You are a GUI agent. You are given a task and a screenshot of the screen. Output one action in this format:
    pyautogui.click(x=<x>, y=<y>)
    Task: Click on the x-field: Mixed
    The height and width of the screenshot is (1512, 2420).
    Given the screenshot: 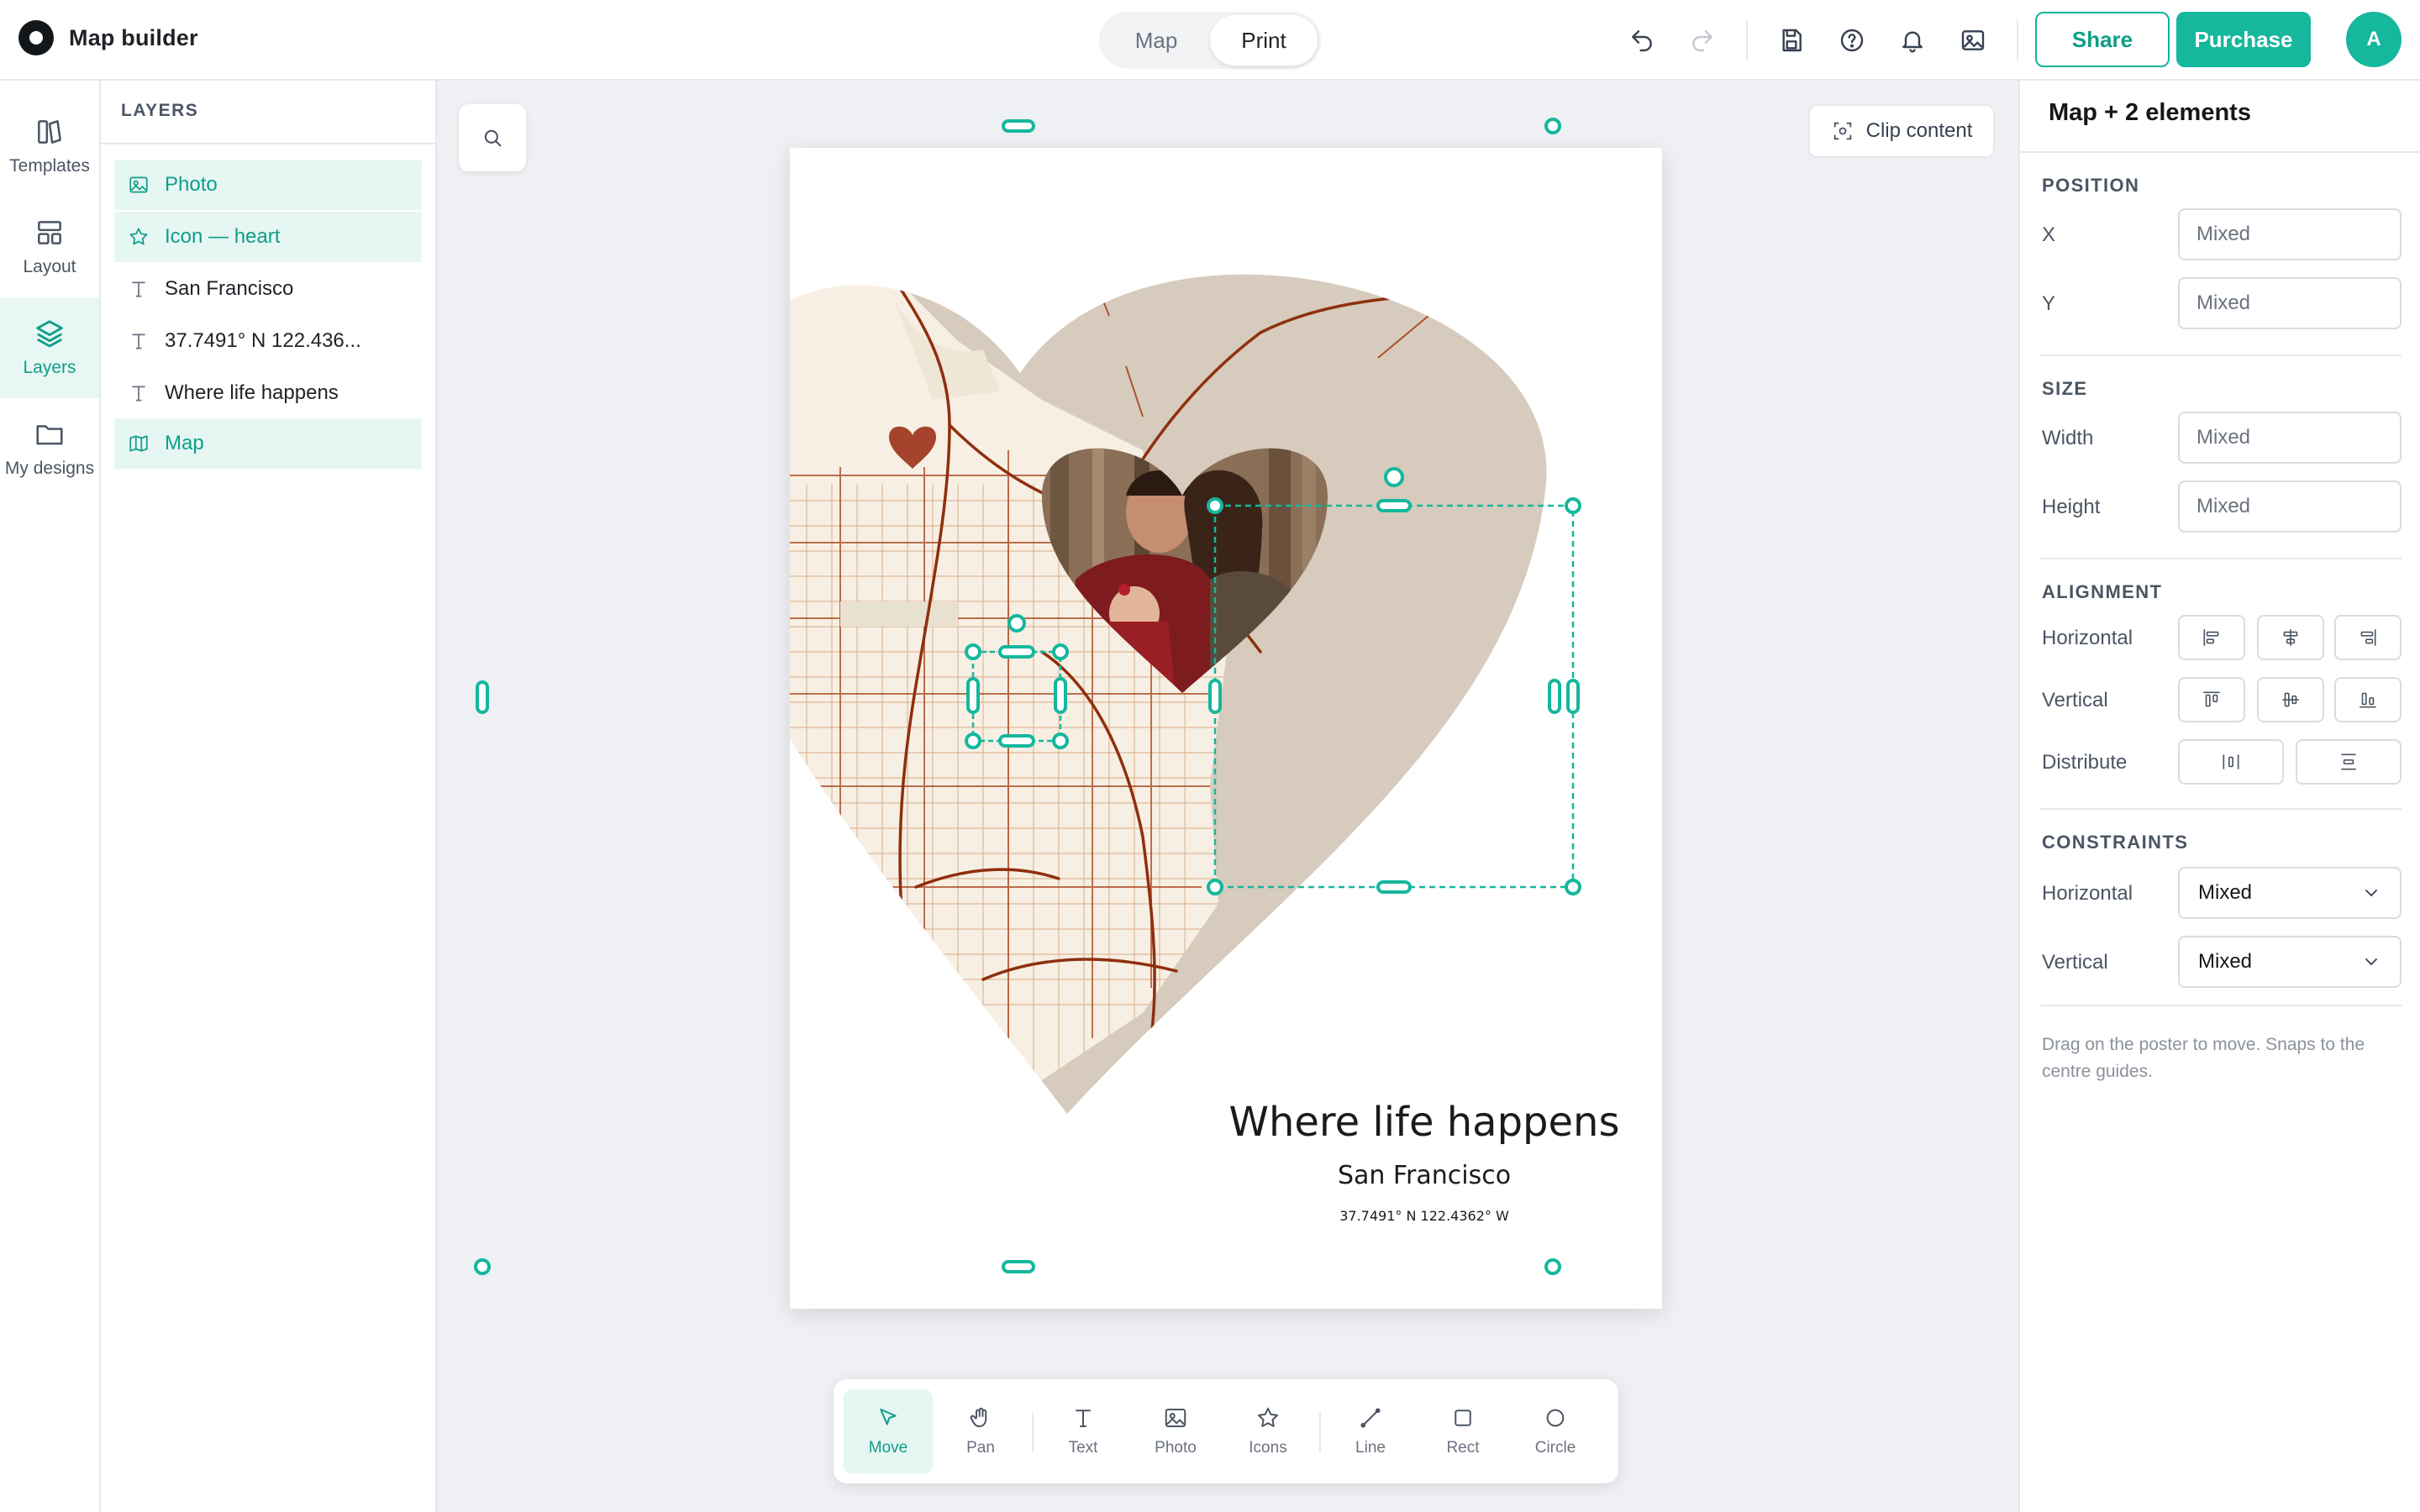 What is the action you would take?
    pyautogui.click(x=2290, y=234)
    